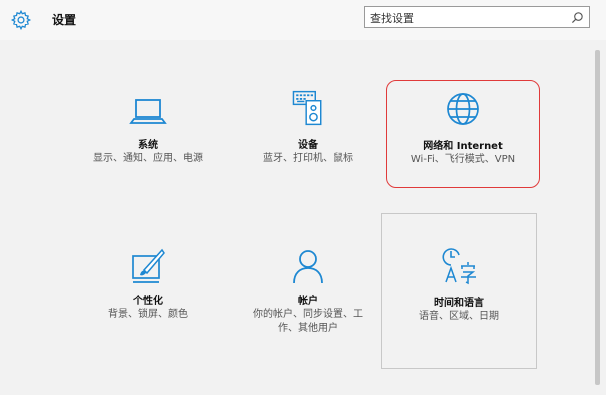 This screenshot has width=606, height=395. Describe the element at coordinates (148, 145) in the screenshot. I see `tile-system-title: 系统` at that location.